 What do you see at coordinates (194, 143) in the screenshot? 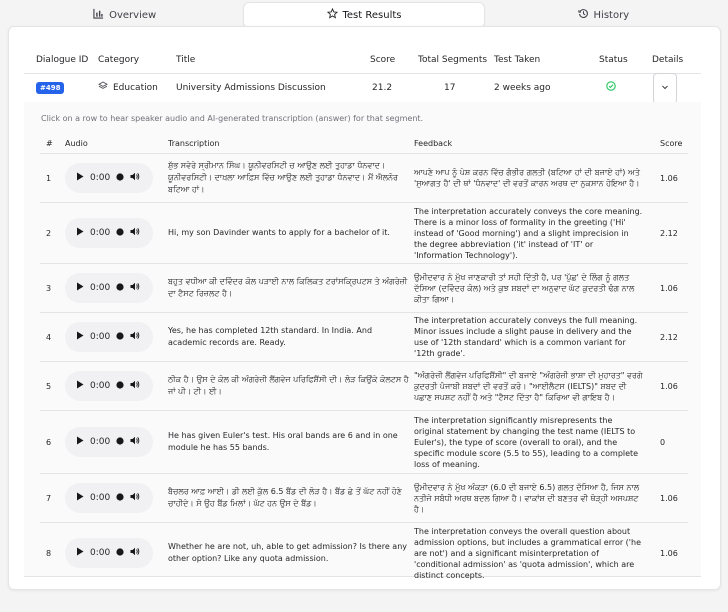
I see `header-transcription: Transcription` at bounding box center [194, 143].